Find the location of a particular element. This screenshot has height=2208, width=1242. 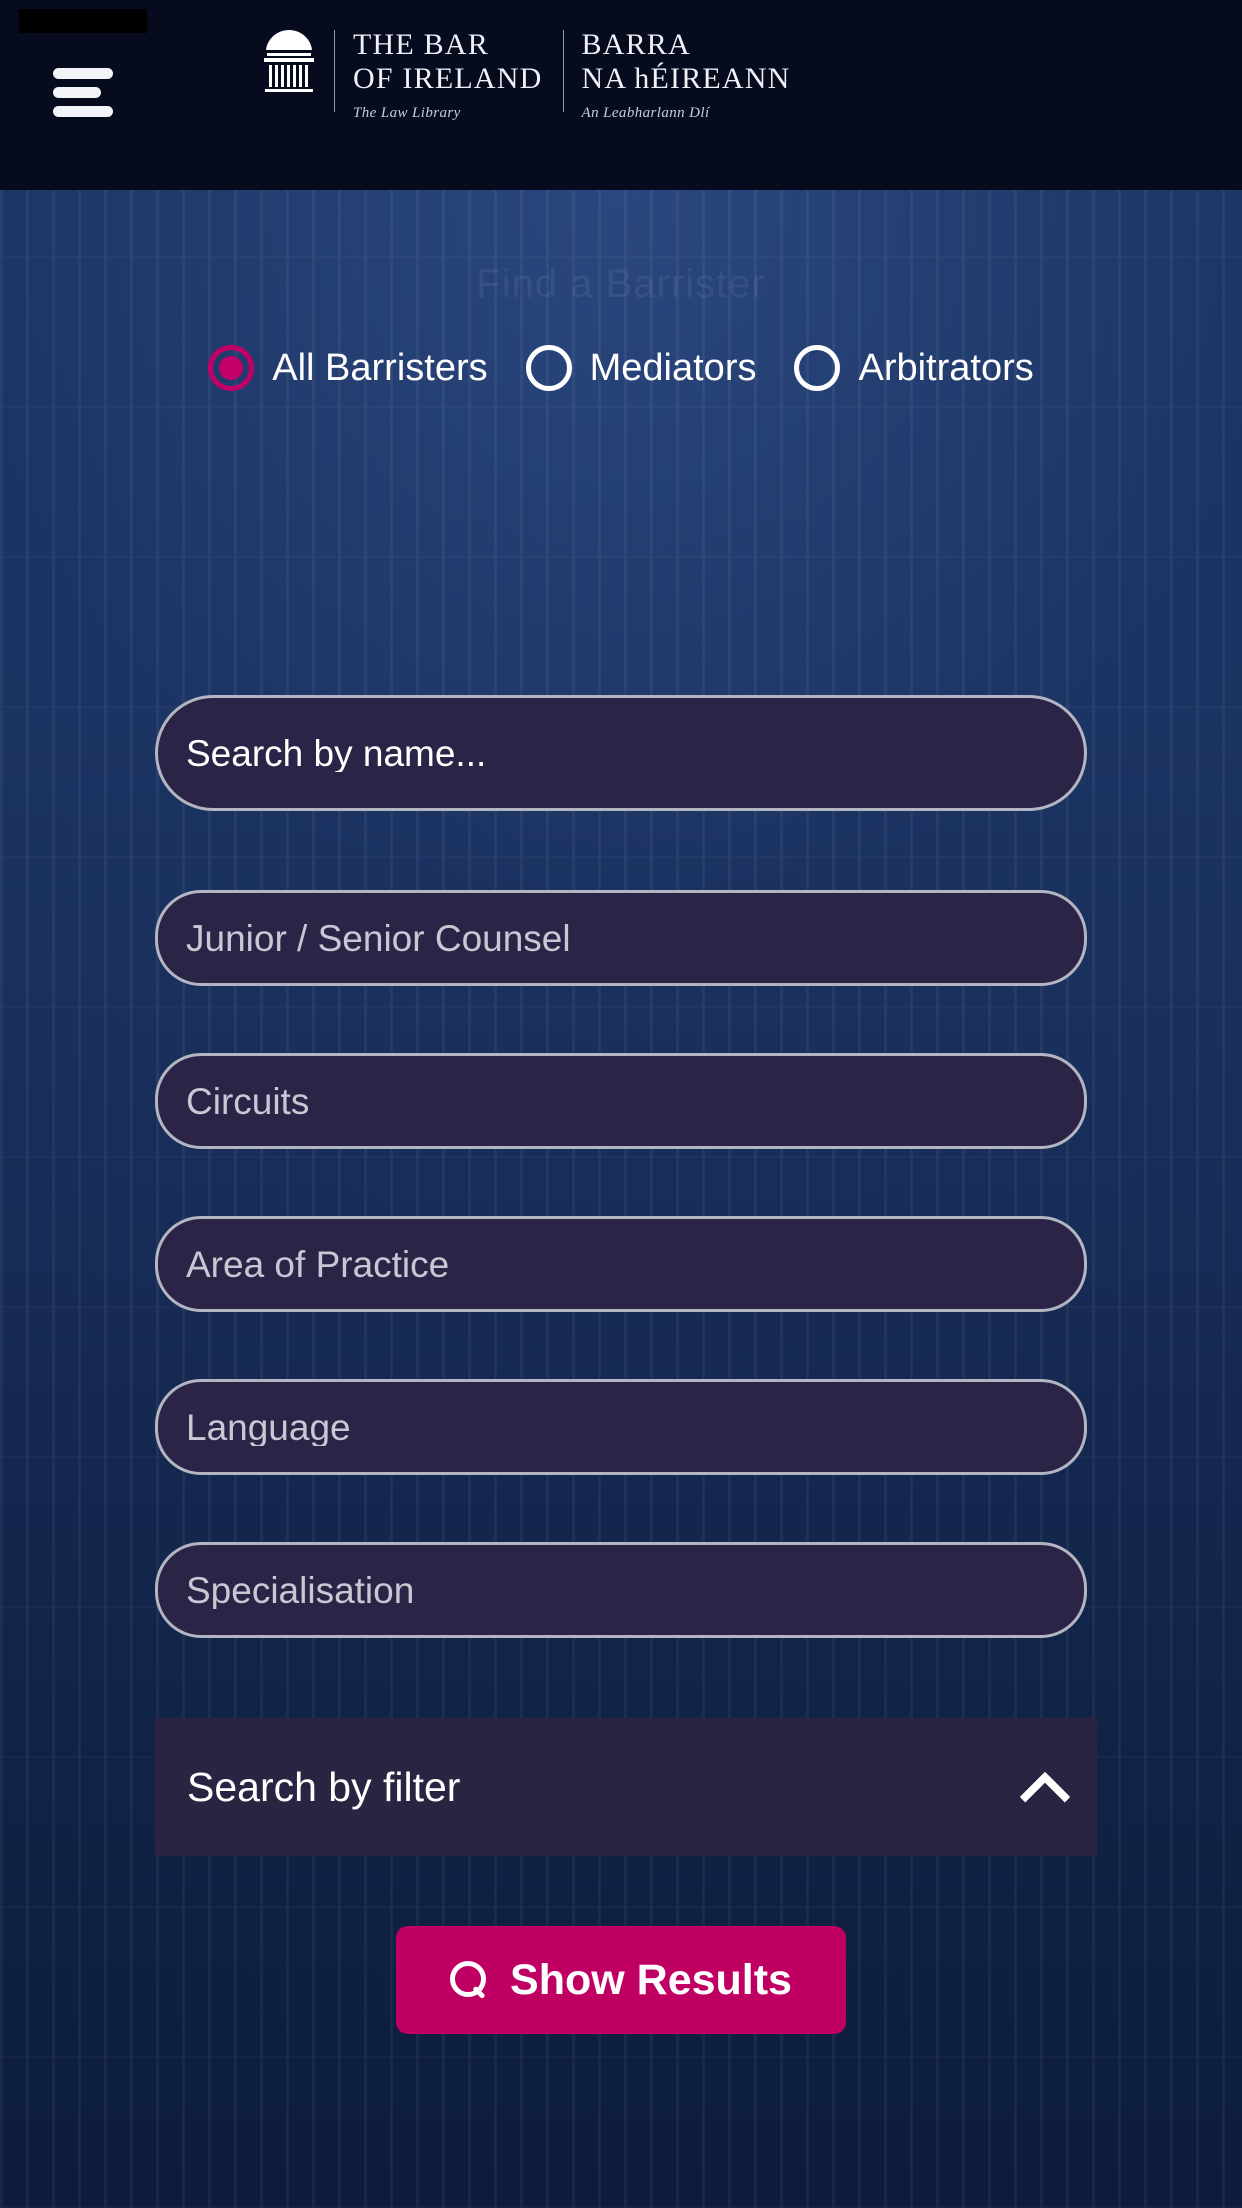

radio-label-mediators: Mediators is located at coordinates (673, 368).